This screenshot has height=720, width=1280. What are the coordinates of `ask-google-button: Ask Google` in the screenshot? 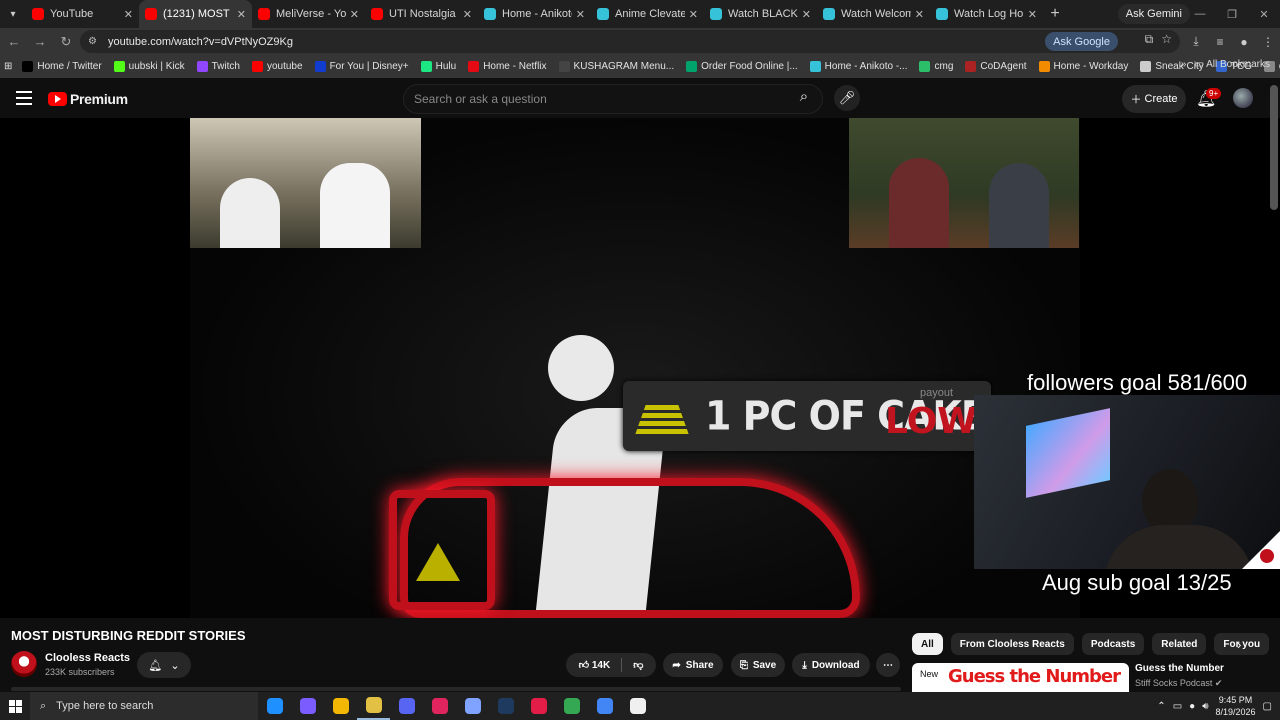 It's located at (1081, 41).